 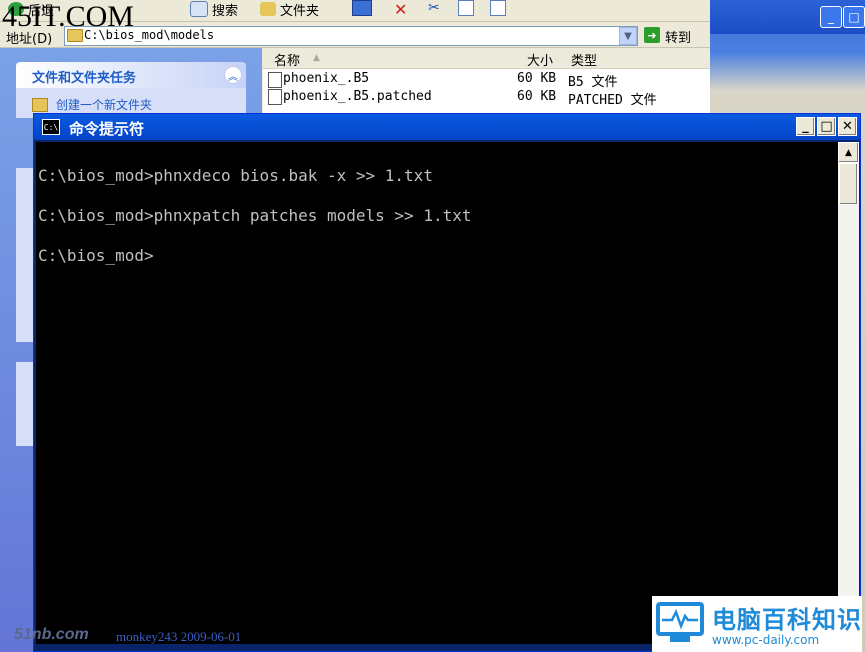 I want to click on delete-icon: ✕, so click(x=400, y=9).